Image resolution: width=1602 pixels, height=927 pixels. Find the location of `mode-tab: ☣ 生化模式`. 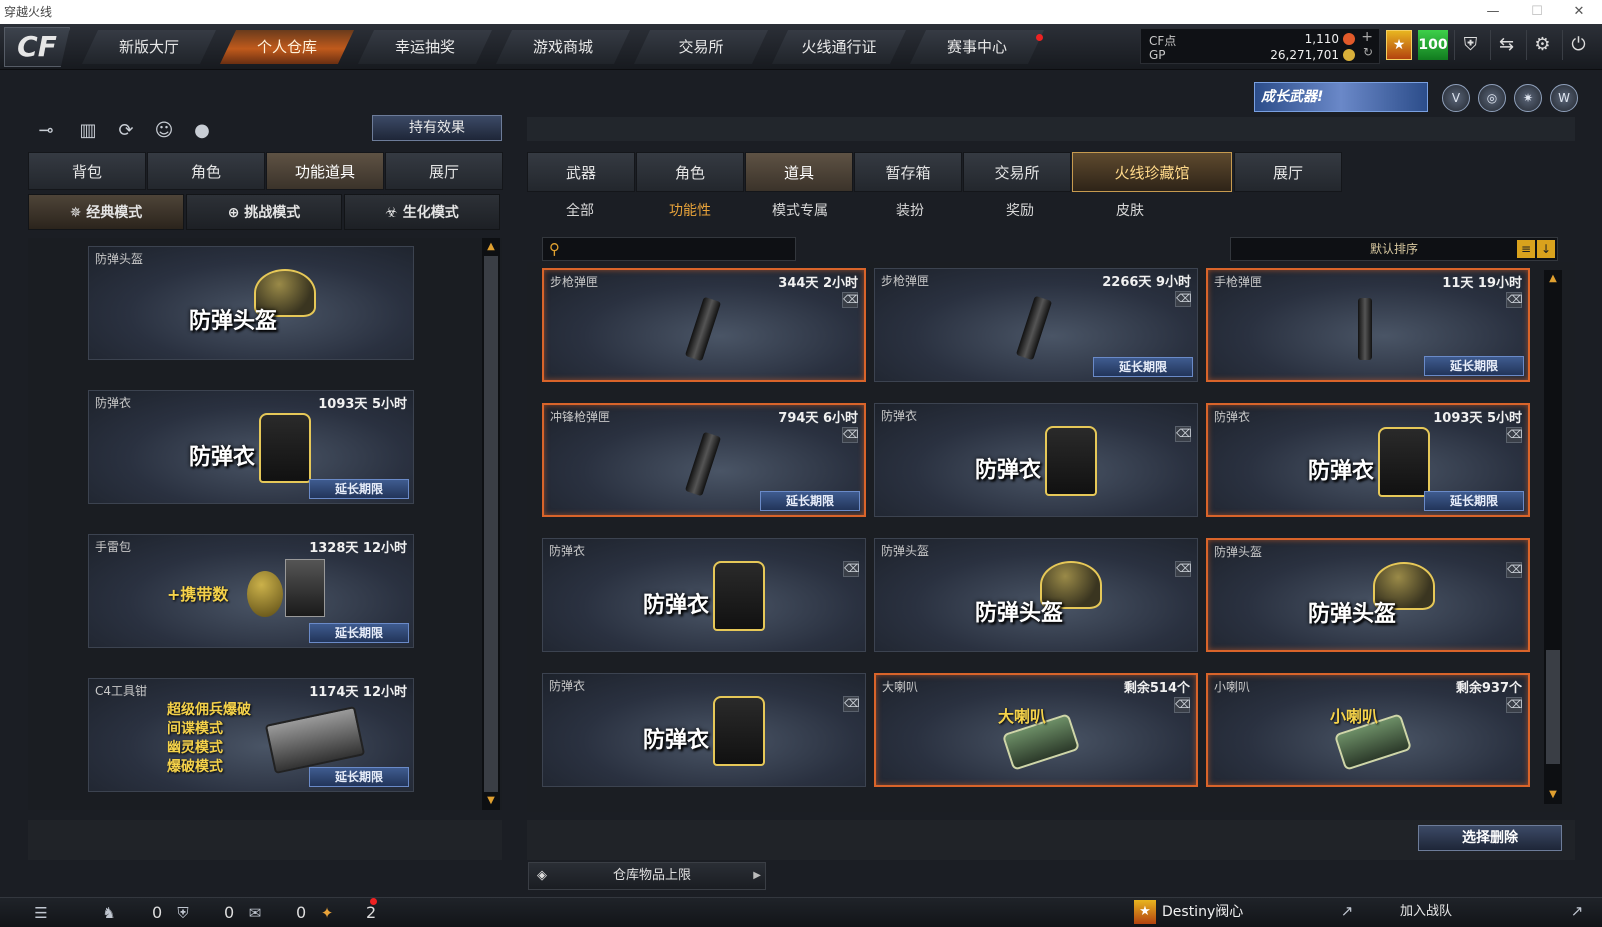

mode-tab: ☣ 生化模式 is located at coordinates (422, 212).